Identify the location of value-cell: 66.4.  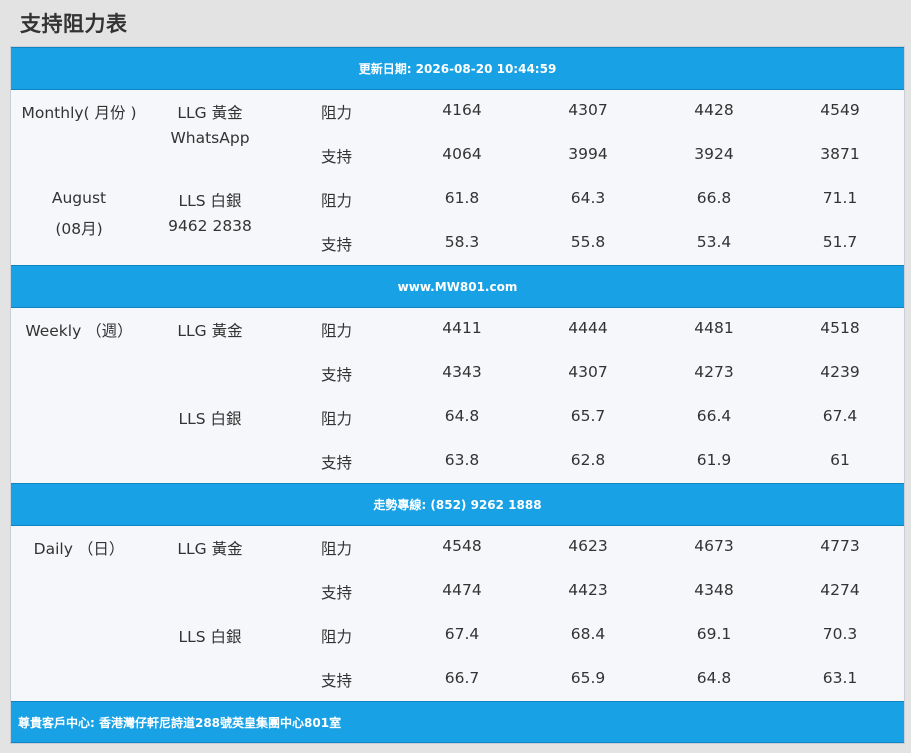
(714, 416).